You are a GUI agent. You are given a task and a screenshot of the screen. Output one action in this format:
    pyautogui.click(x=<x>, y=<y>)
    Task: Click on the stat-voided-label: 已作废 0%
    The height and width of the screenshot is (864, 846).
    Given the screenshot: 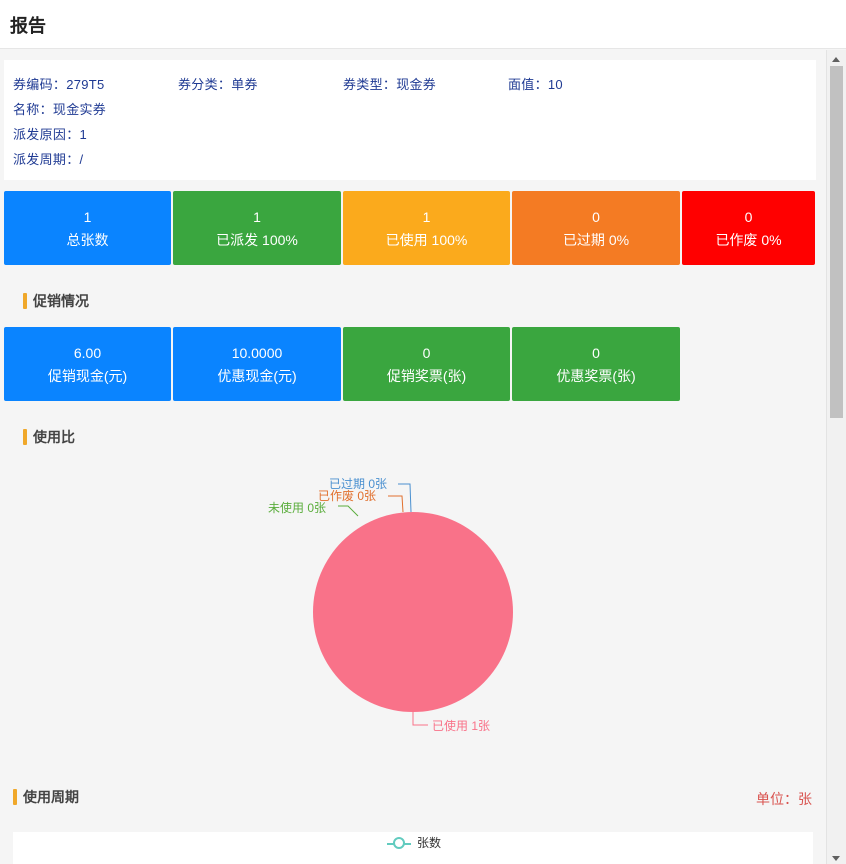 What is the action you would take?
    pyautogui.click(x=748, y=240)
    